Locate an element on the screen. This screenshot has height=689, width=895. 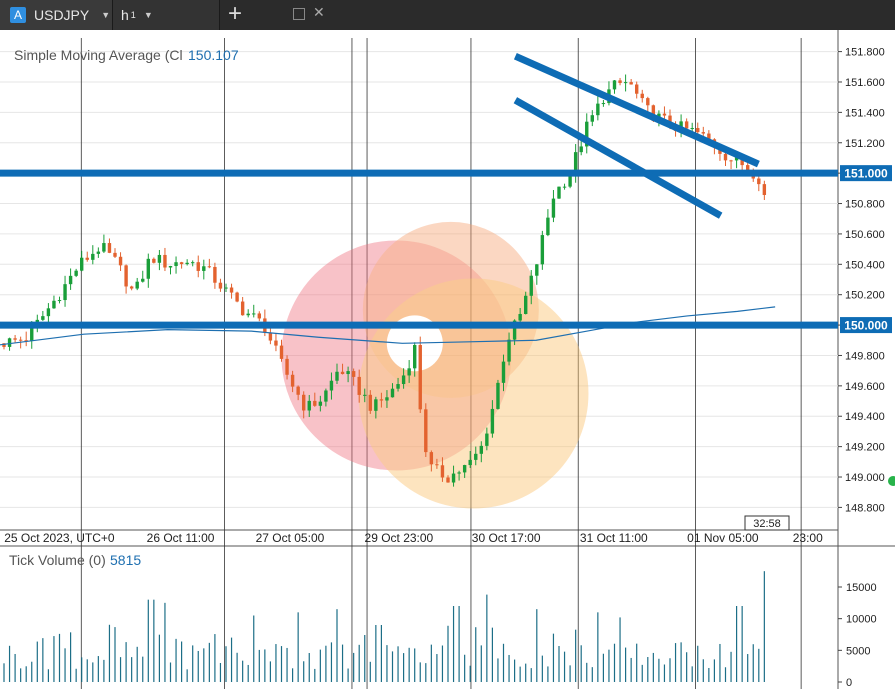
price-badge-label: 150.000 is located at coordinates (866, 326).